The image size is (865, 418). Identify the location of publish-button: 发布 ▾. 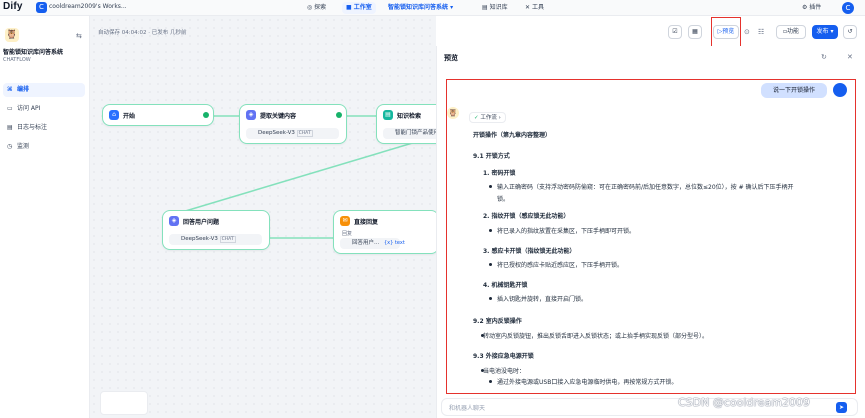
(825, 32).